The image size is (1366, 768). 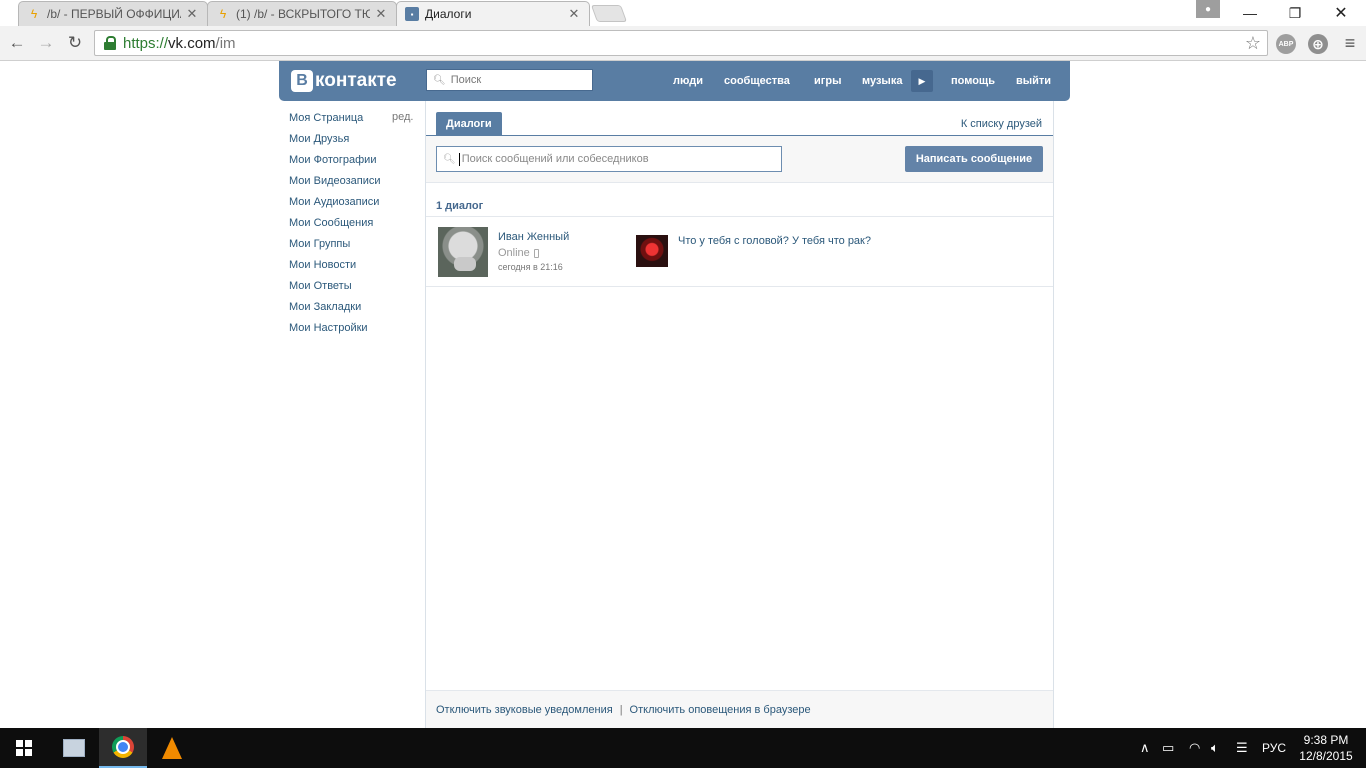 I want to click on sidebar-item-photos: Мои Фотографии, so click(x=353, y=162).